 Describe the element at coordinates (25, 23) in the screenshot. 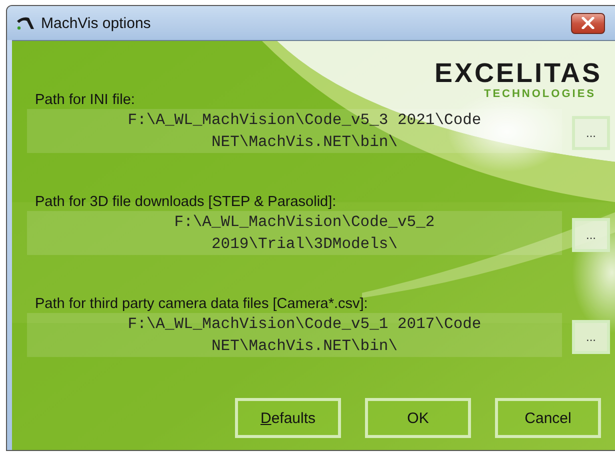

I see `app-icon` at that location.